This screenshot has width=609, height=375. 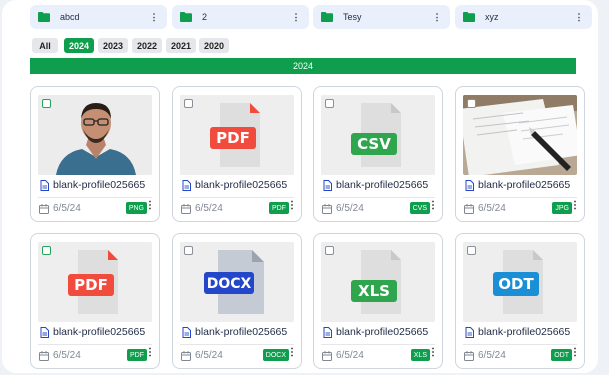 I want to click on file-type-label: XLS, so click(x=374, y=291).